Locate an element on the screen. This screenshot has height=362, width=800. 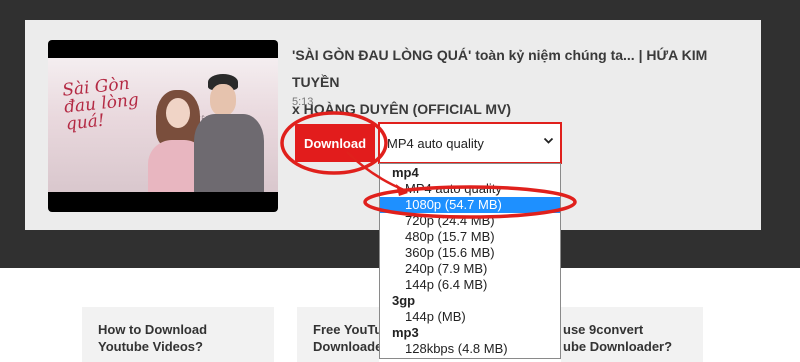
info-box-how-to: How to Download Youtube Videos? is located at coordinates (178, 334).